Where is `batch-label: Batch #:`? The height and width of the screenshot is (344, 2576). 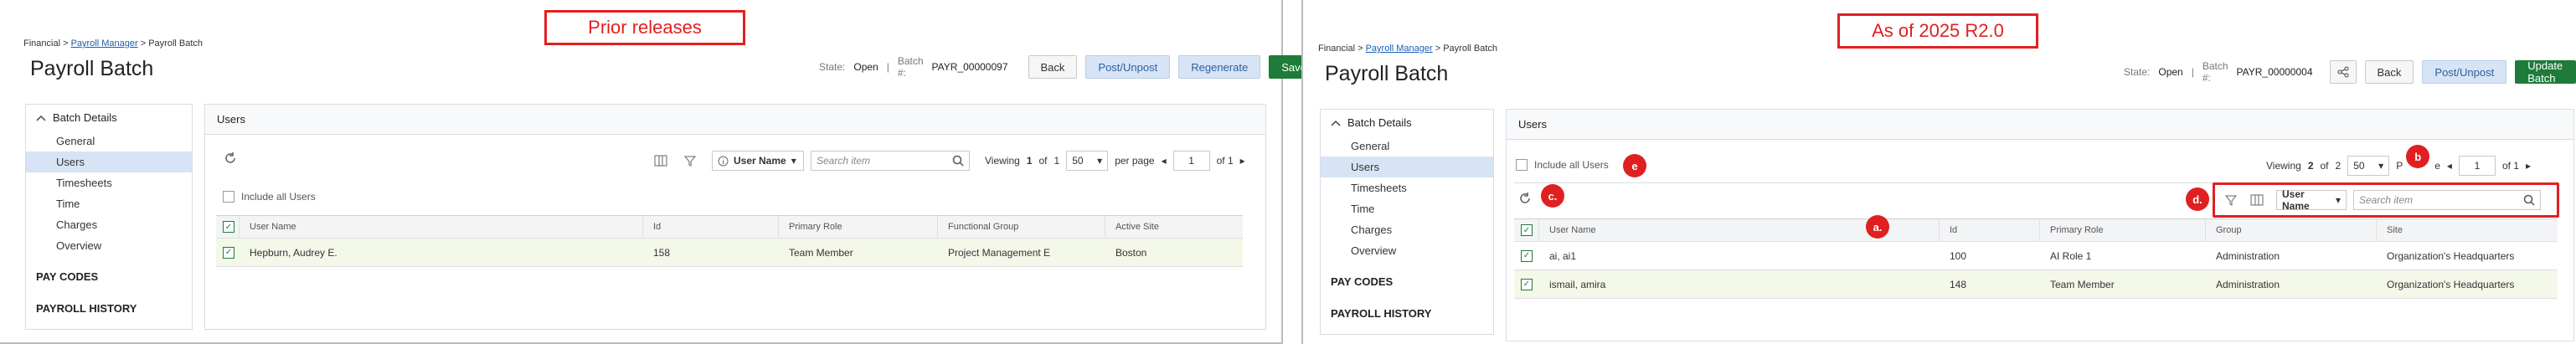
batch-label: Batch #: is located at coordinates (910, 67).